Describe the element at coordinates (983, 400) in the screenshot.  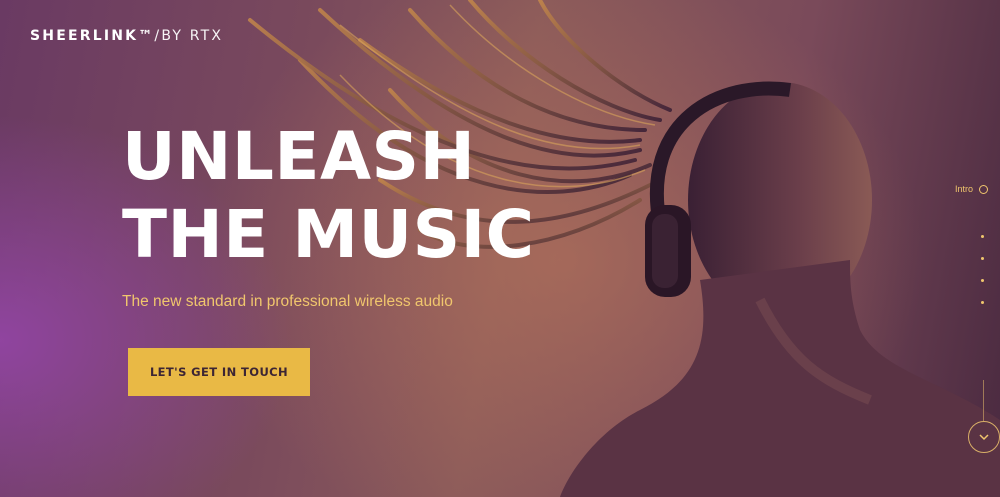
I see `scroll-indicator-line` at that location.